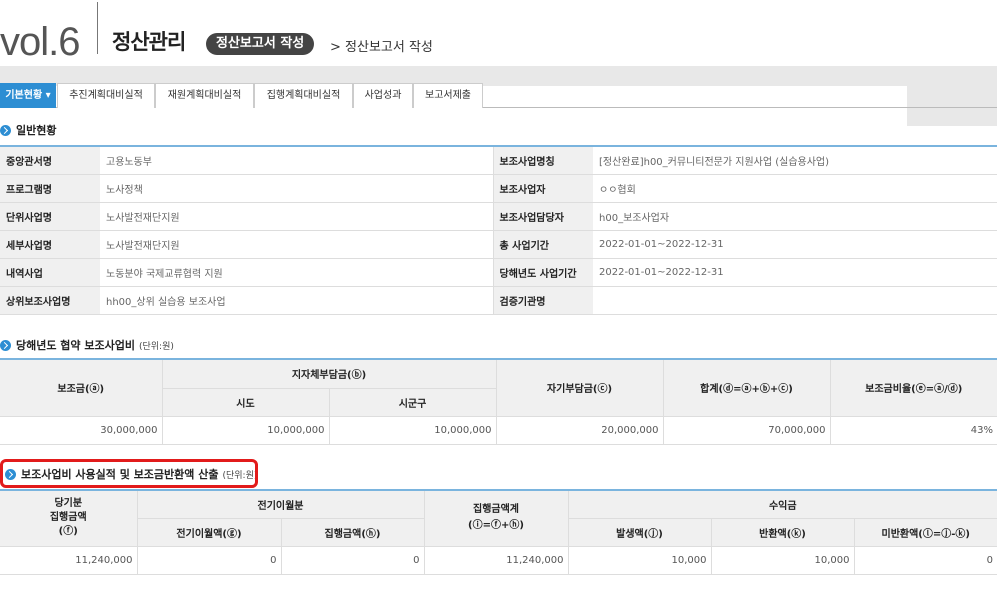 The width and height of the screenshot is (997, 592). Describe the element at coordinates (50, 272) in the screenshot. I see `info-label: 내역사업` at that location.